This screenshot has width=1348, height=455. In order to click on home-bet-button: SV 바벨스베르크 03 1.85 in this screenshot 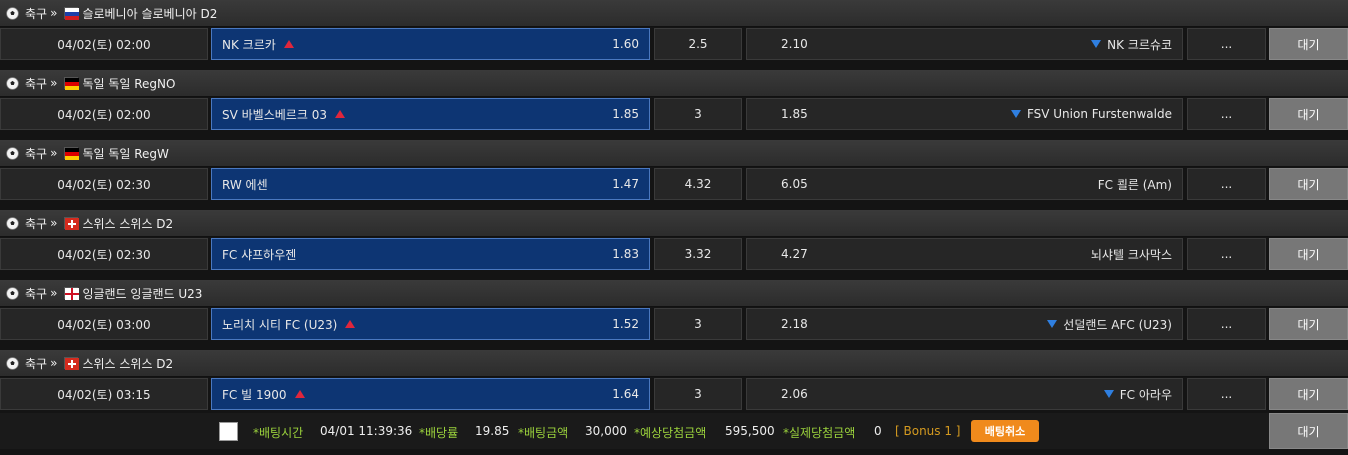, I will do `click(430, 114)`.